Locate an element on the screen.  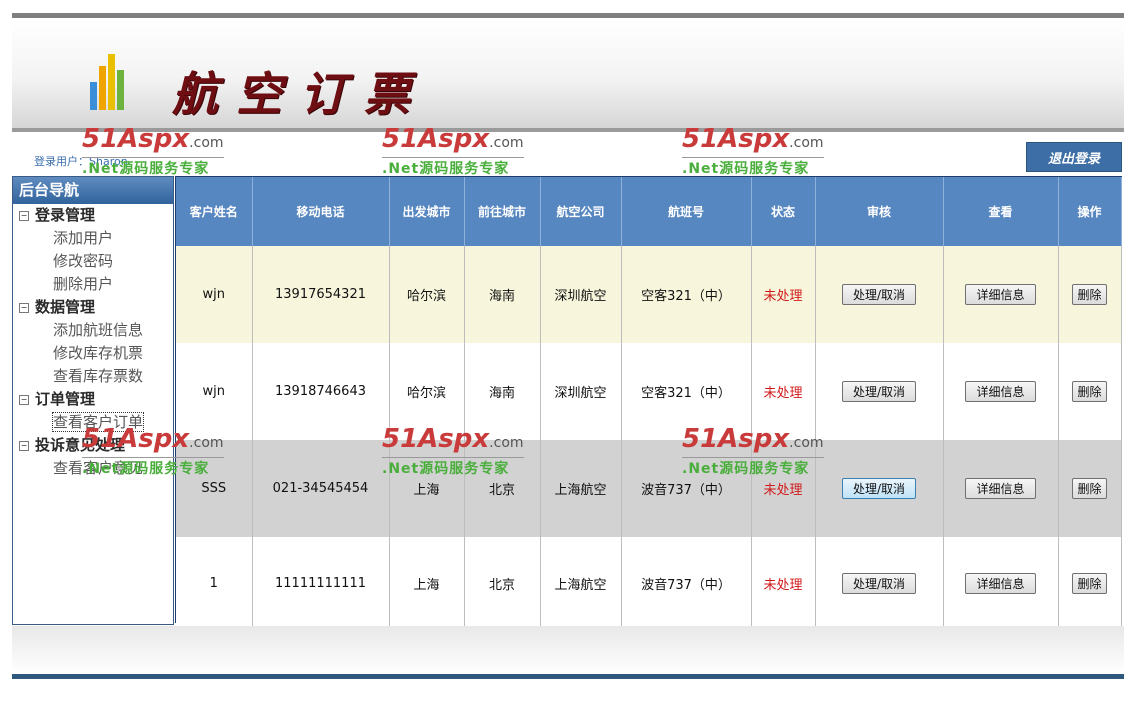
menu-group-login: − 登录管理 is located at coordinates (93, 215).